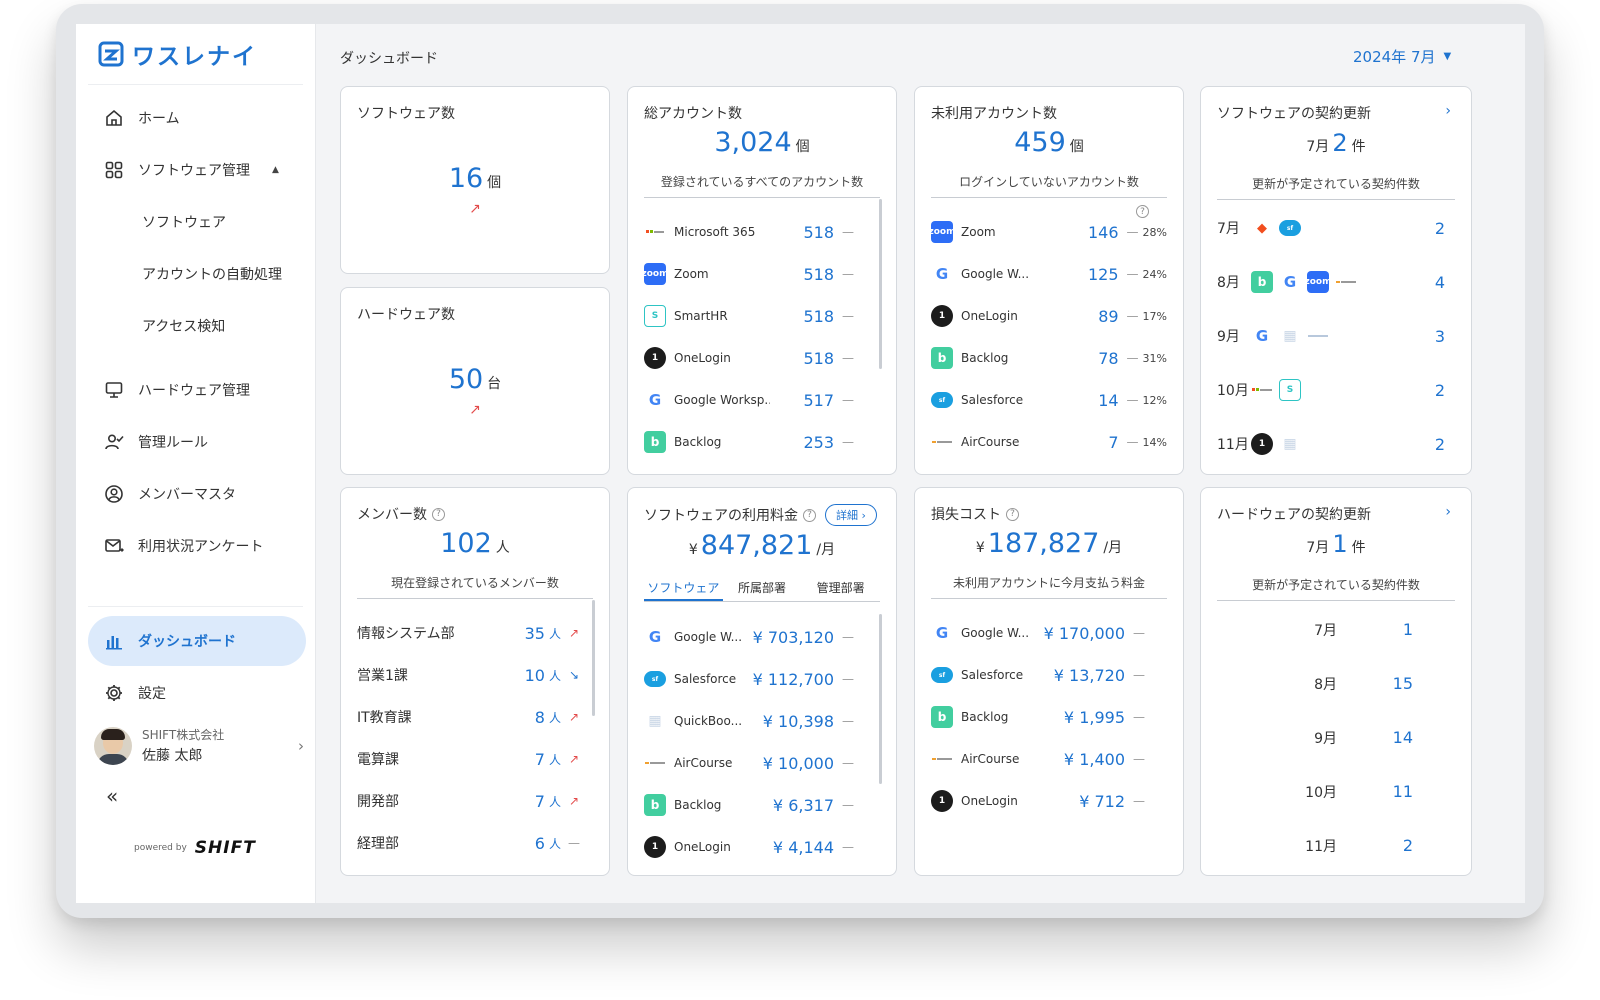  I want to click on user-profile: SHIFT株式会社 佐藤 太郎 ›, so click(199, 745).